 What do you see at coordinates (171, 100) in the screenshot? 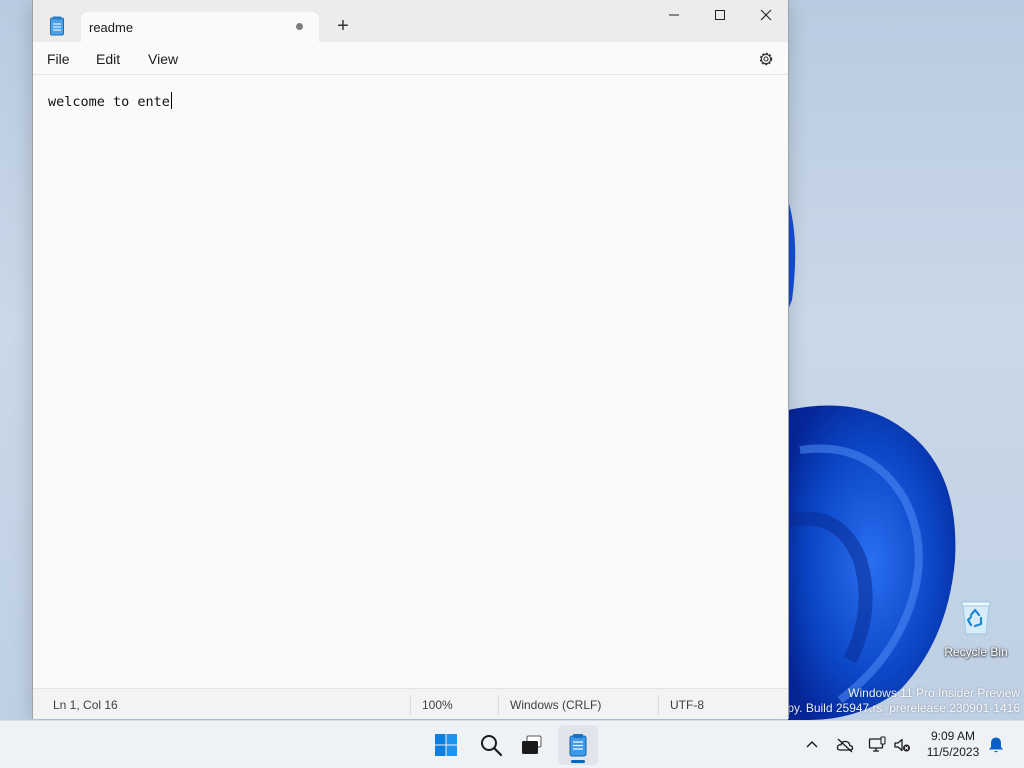
I see `text-caret` at bounding box center [171, 100].